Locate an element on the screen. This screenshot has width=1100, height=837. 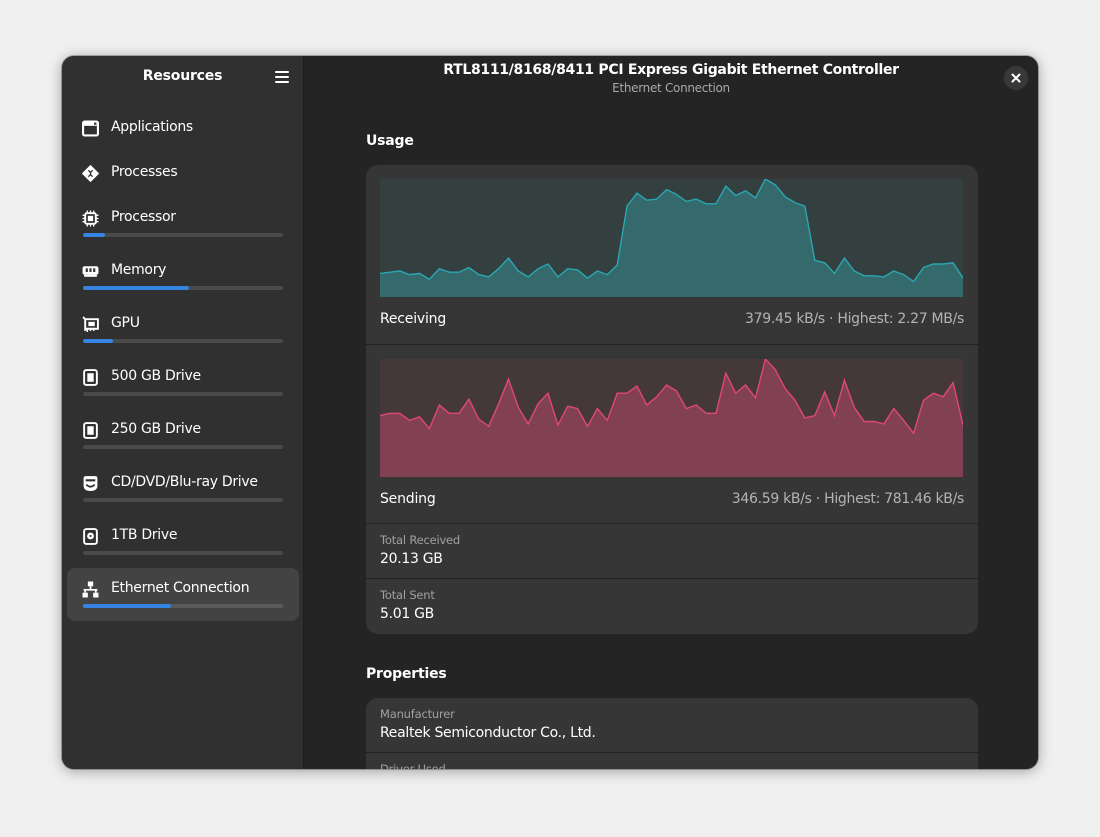
sidebar-item-applications: Applications is located at coordinates (183, 129).